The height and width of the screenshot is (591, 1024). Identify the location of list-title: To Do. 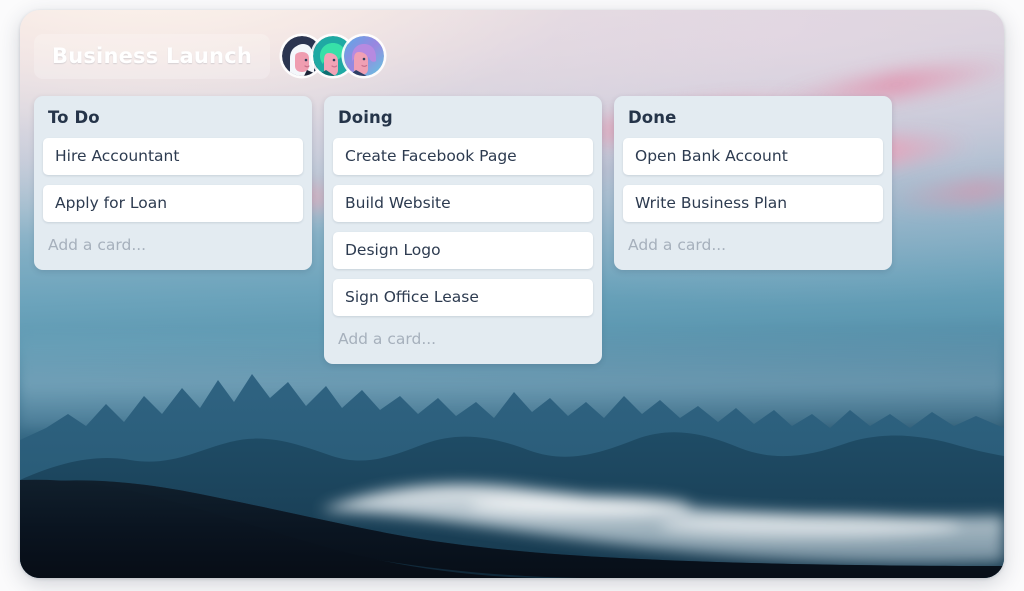
(173, 121).